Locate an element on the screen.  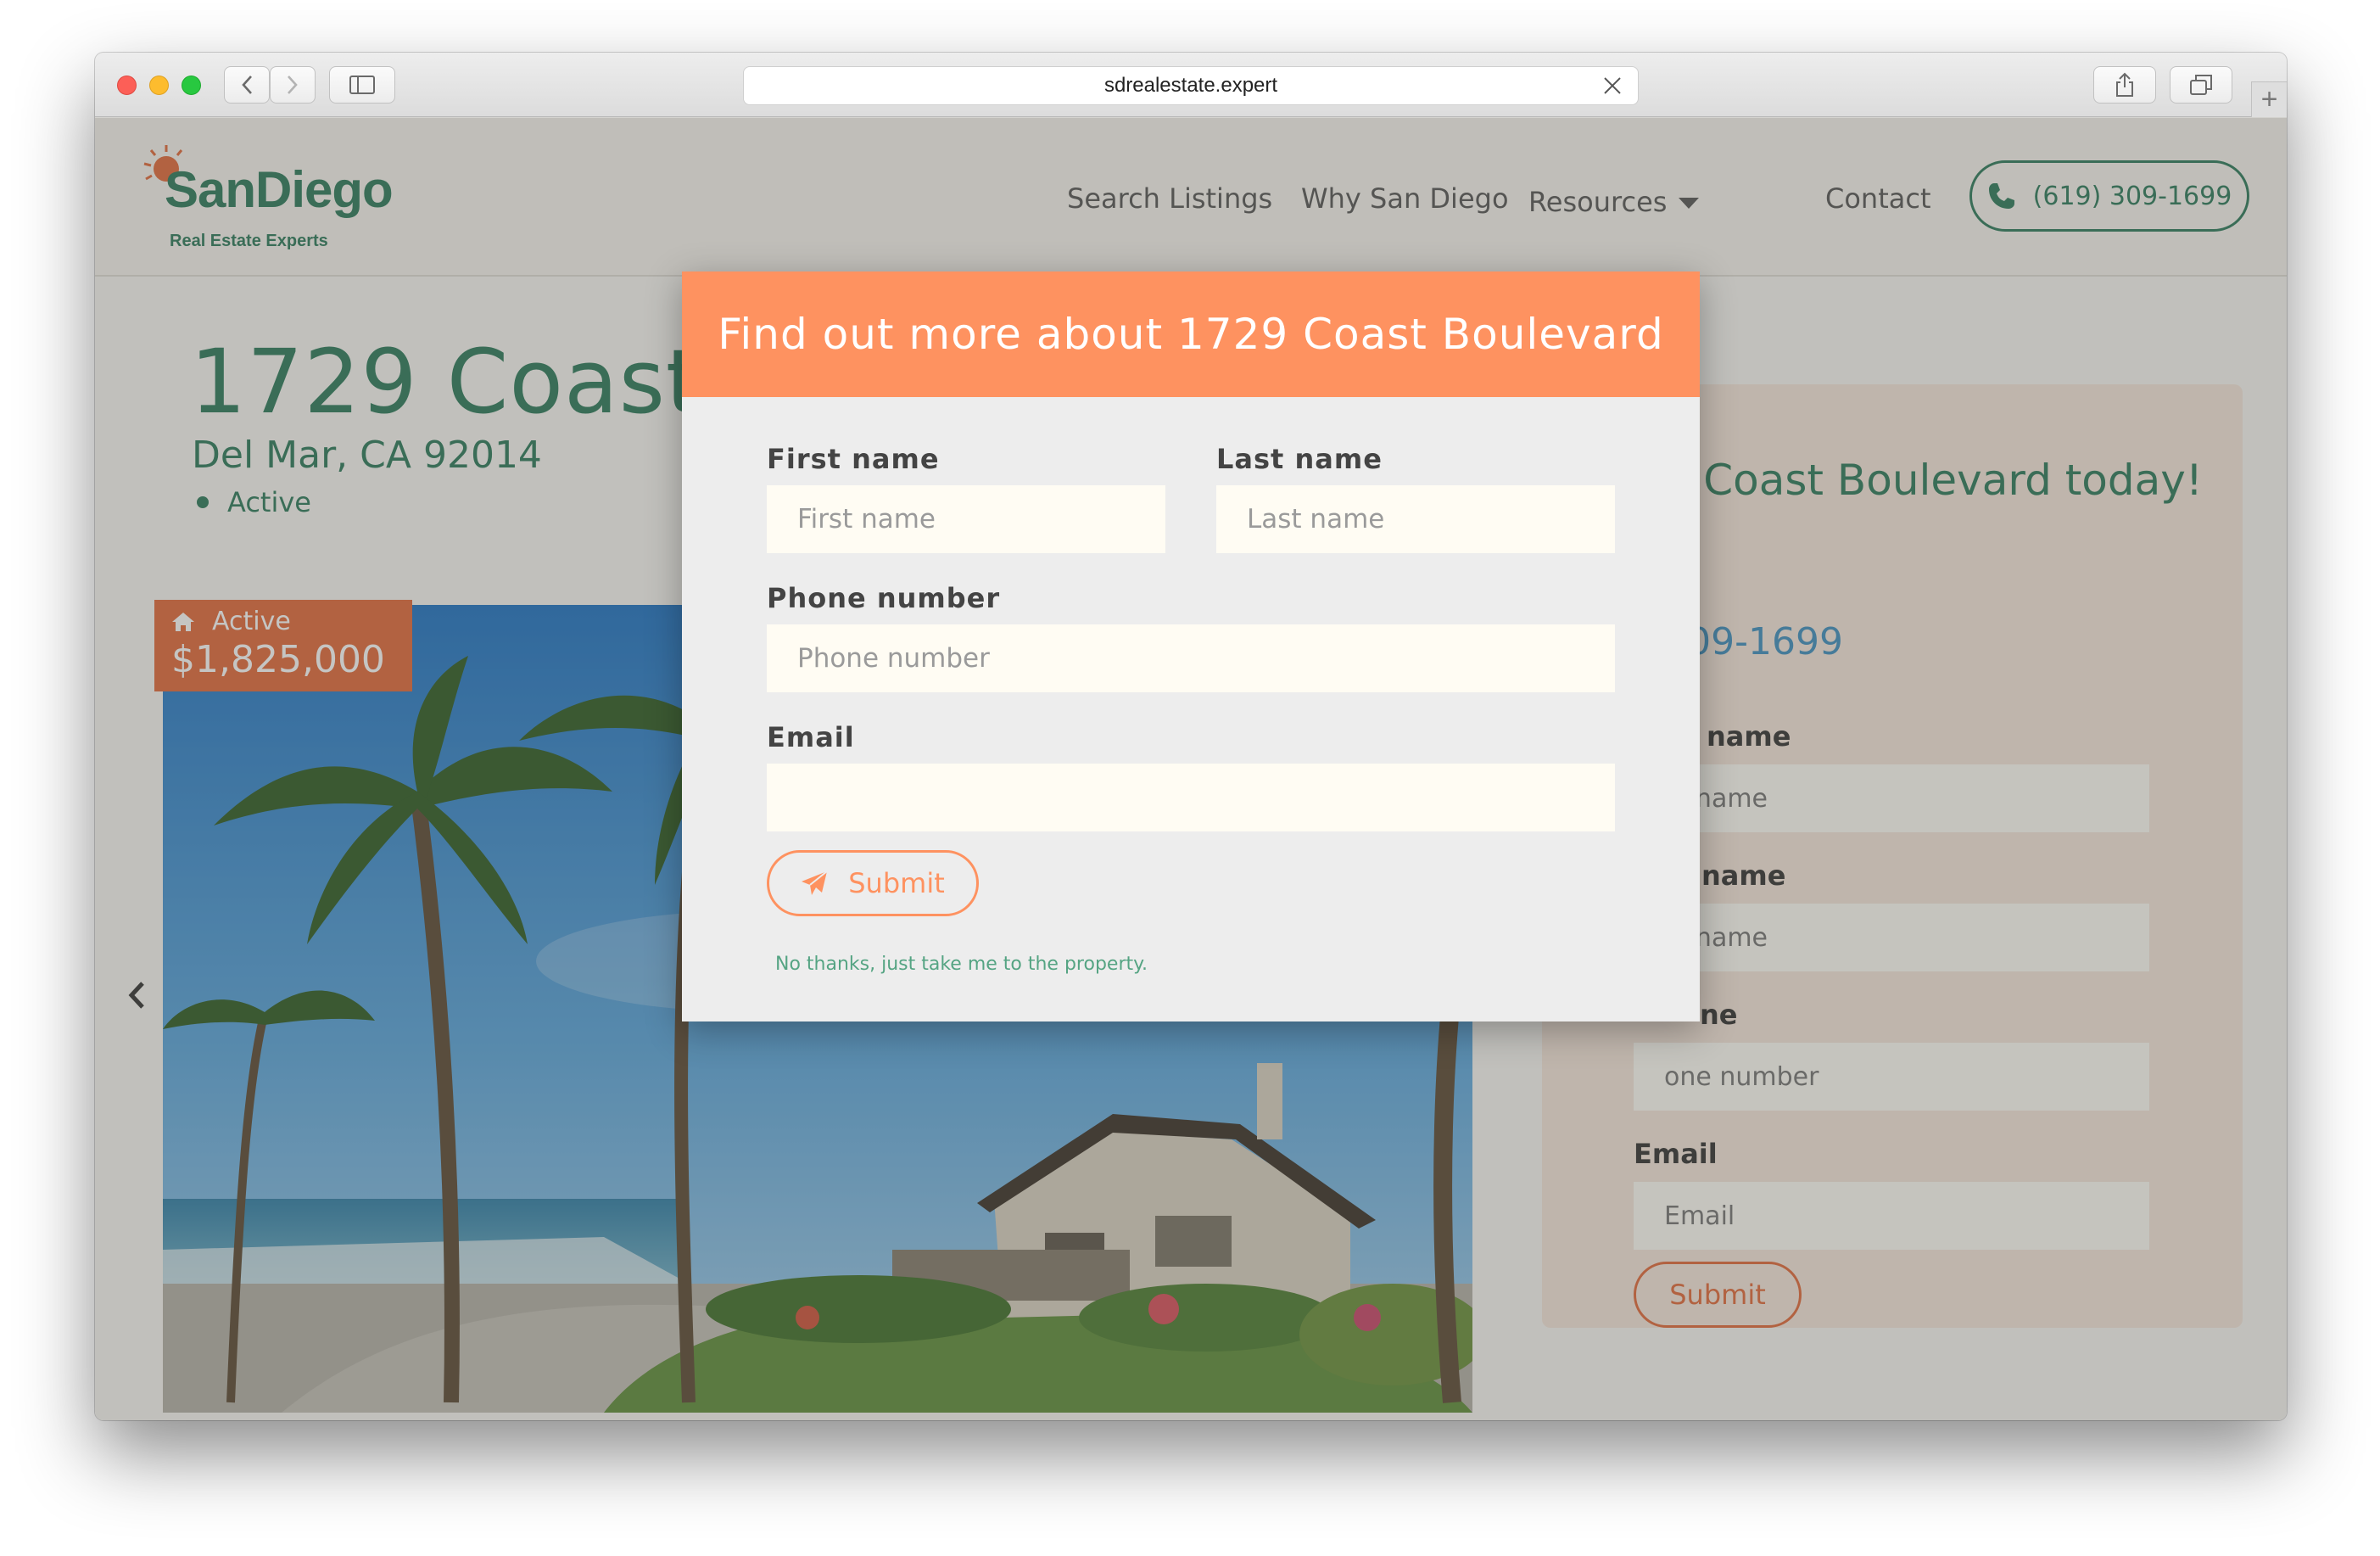
modal-submit-label: Submit is located at coordinates (896, 883).